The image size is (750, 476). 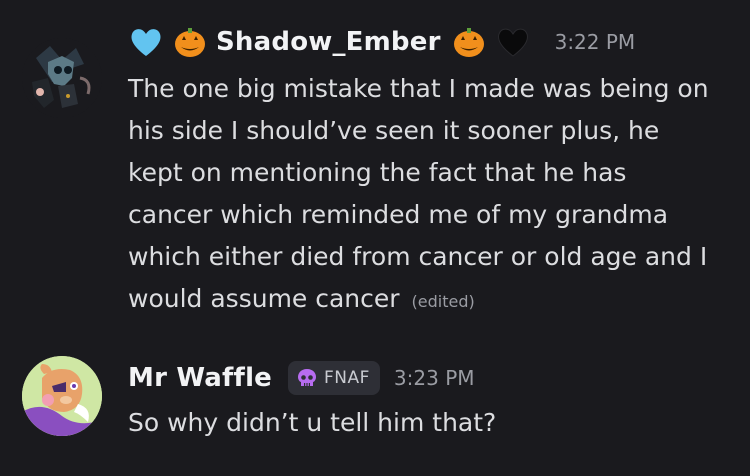 I want to click on edited-label: (edited), so click(x=443, y=301).